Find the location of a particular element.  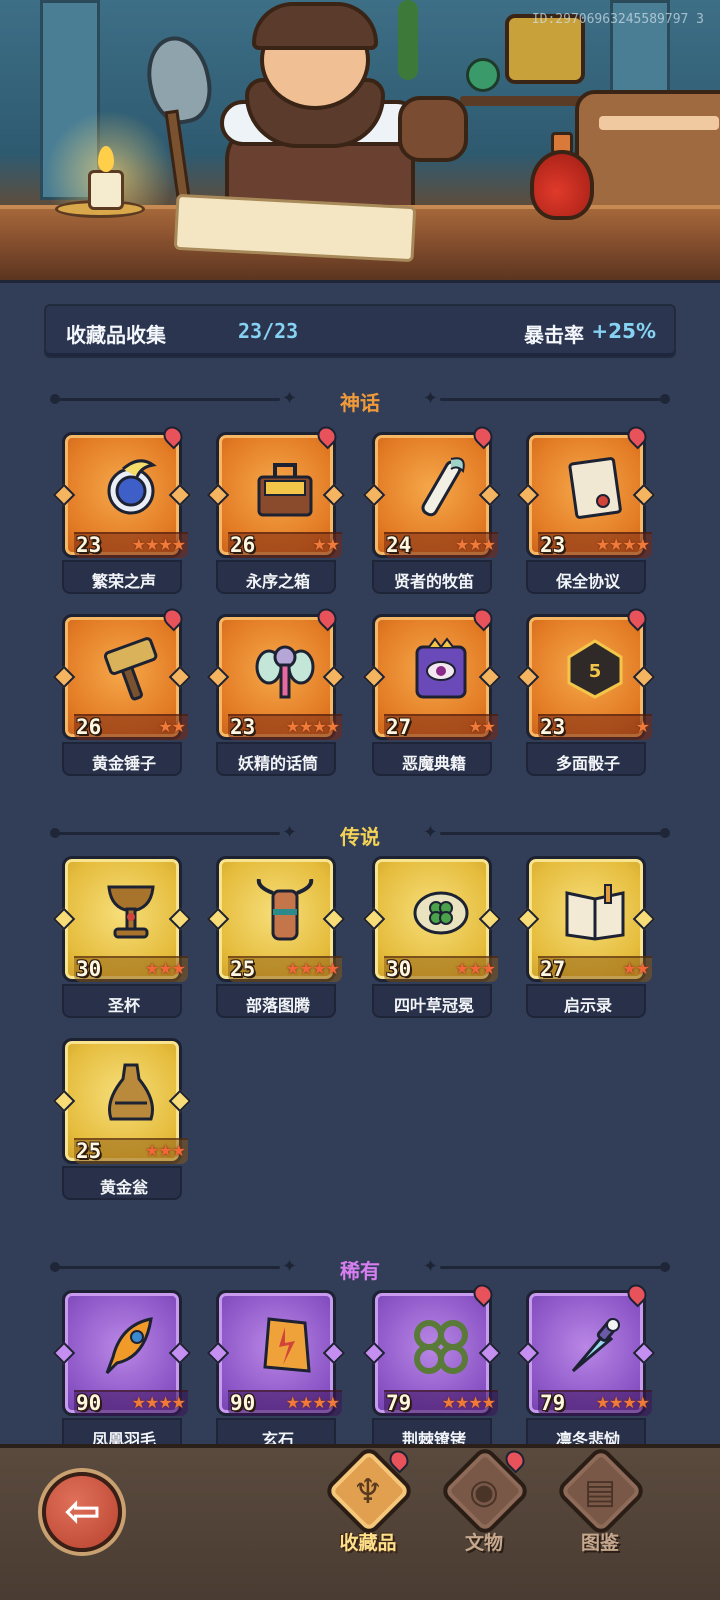

name-plate: 四叶草冠冕 is located at coordinates (432, 1001).